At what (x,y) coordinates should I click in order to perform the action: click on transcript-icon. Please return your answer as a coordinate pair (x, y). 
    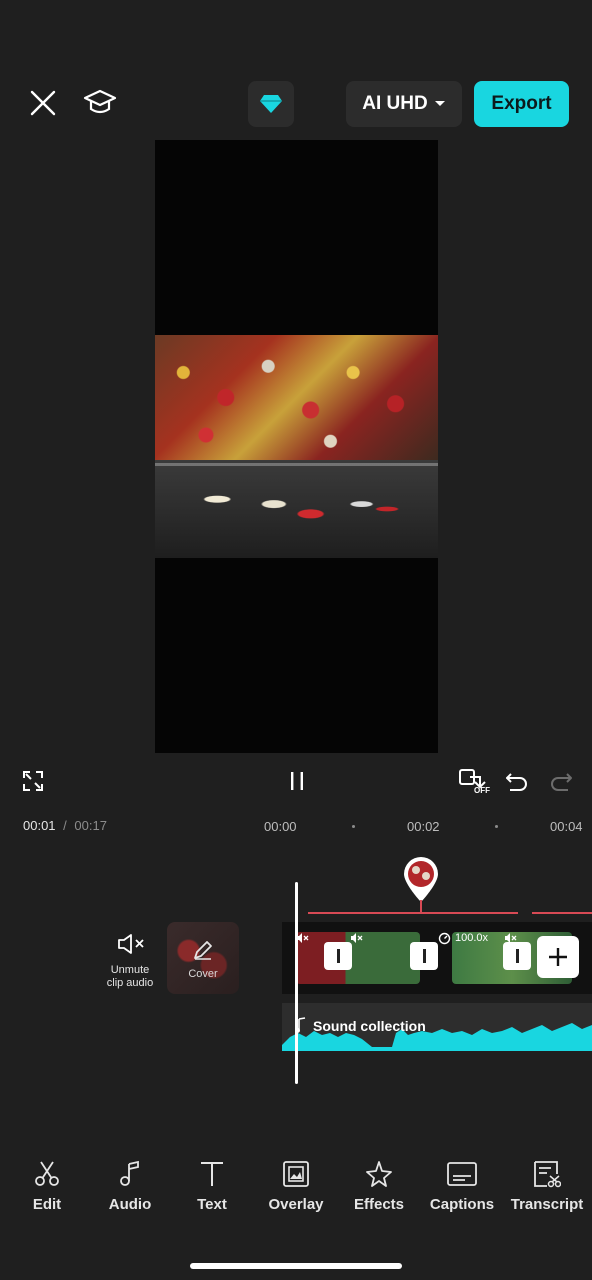
    Looking at the image, I should click on (547, 1174).